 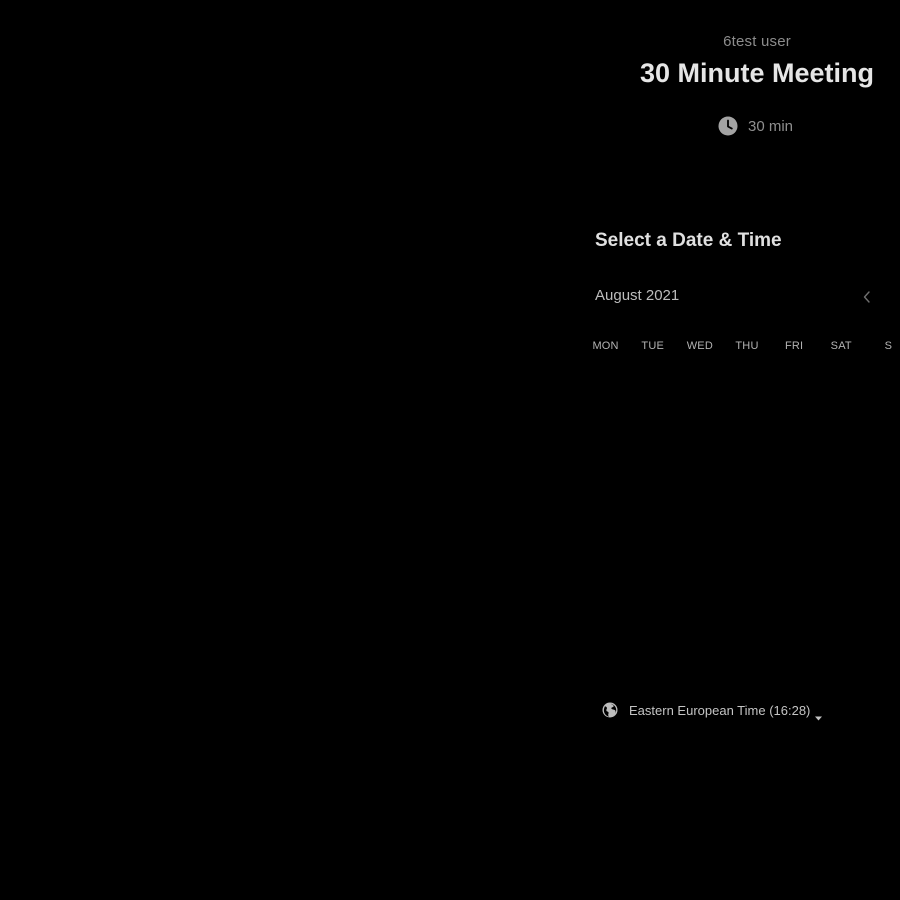 I want to click on duration-label: 30 min, so click(x=771, y=126).